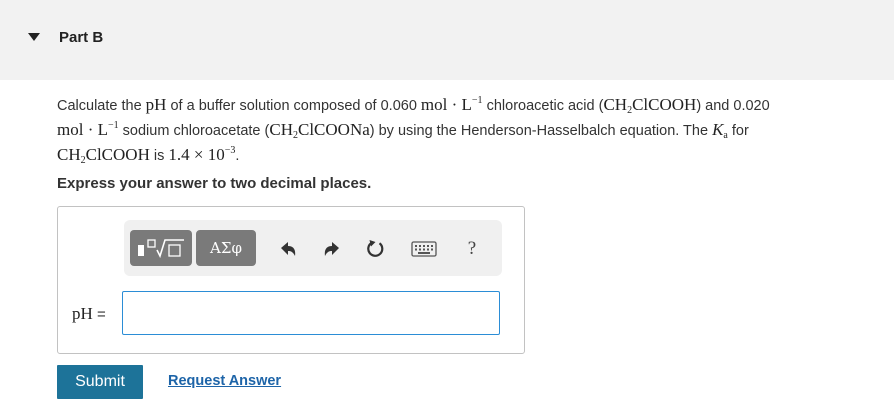 The image size is (894, 419). What do you see at coordinates (100, 382) in the screenshot?
I see `submit-button: Submit` at bounding box center [100, 382].